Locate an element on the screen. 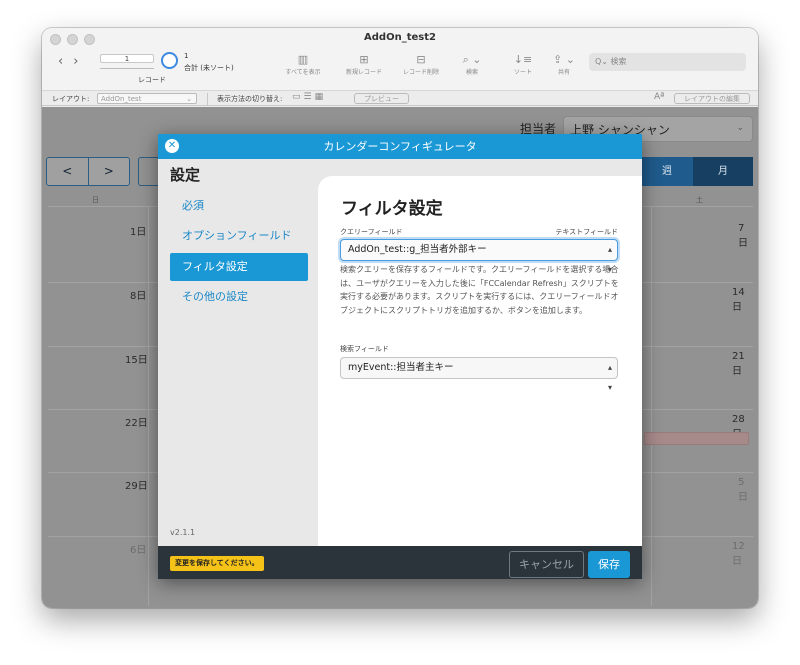 This screenshot has width=800, height=665. record-slider is located at coordinates (127, 68).